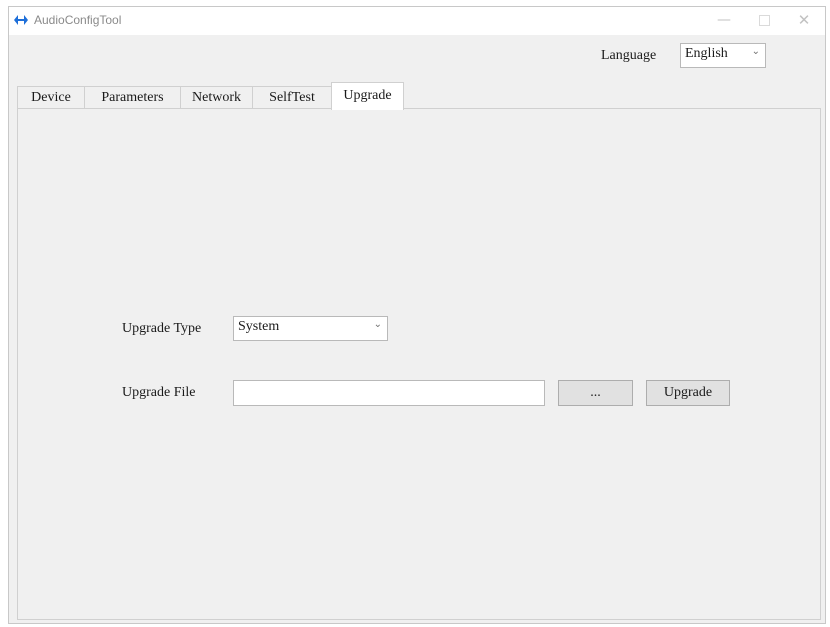  What do you see at coordinates (159, 392) in the screenshot?
I see `upgrade-file-label: Upgrade File` at bounding box center [159, 392].